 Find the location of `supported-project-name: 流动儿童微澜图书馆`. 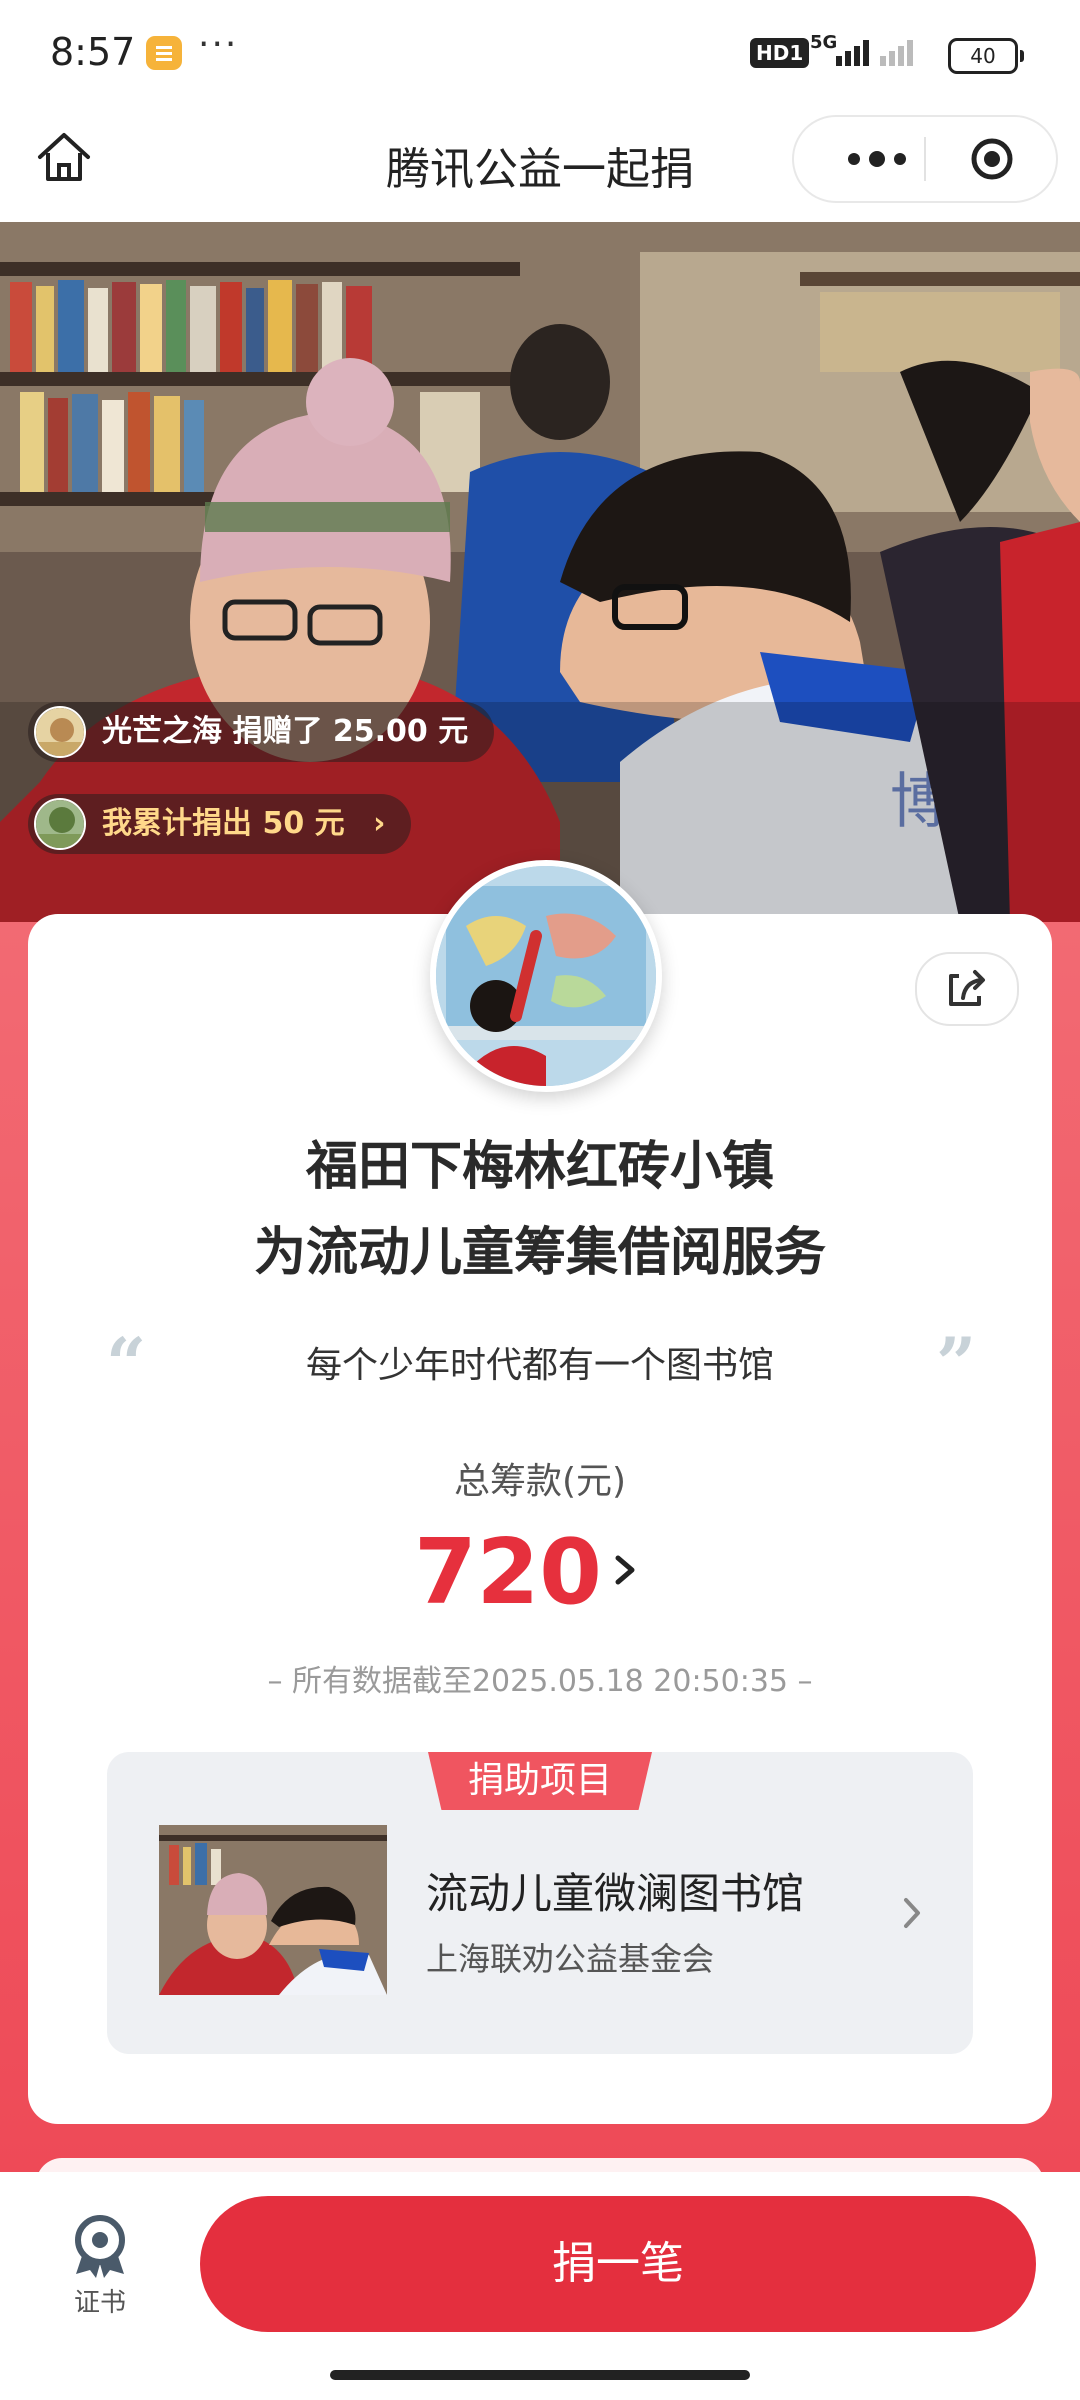

supported-project-name: 流动儿童微澜图书馆 is located at coordinates (615, 1893).